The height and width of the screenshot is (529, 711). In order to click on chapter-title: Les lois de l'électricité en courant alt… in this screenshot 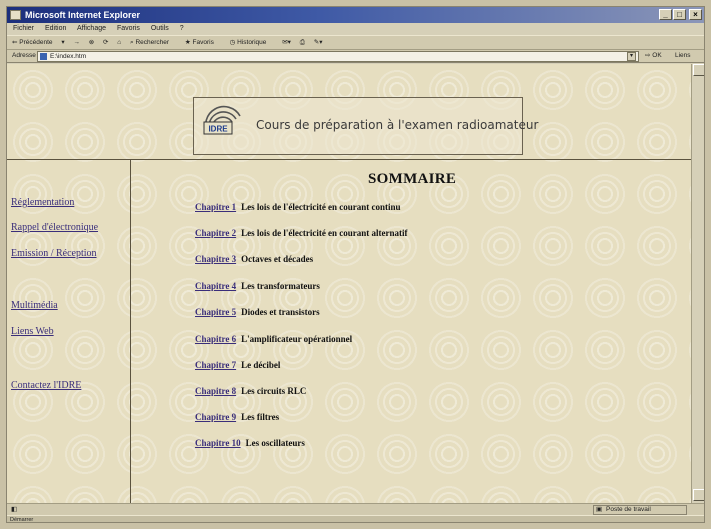, I will do `click(324, 233)`.